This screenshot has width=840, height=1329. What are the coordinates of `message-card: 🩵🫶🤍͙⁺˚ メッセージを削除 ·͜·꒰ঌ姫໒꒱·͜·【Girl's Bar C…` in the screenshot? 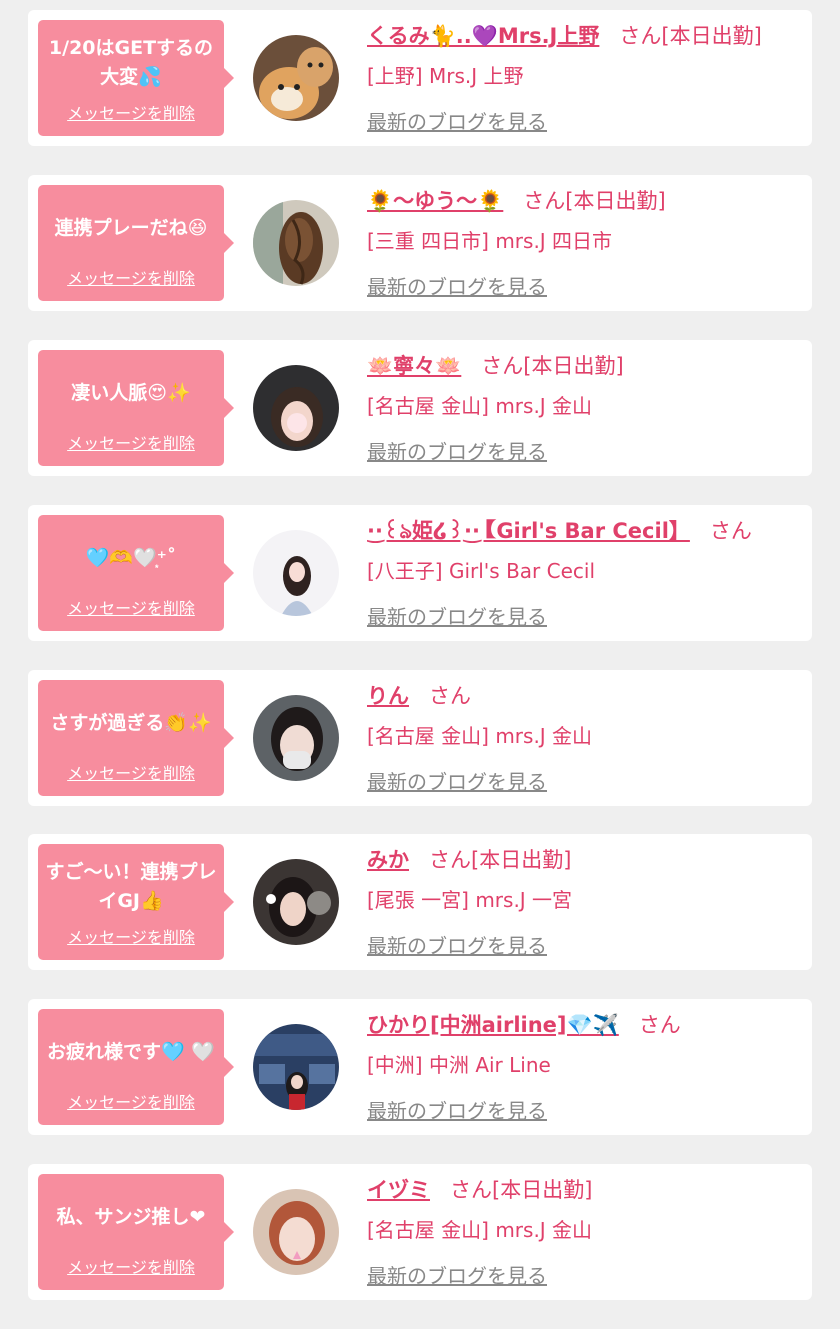 It's located at (420, 573).